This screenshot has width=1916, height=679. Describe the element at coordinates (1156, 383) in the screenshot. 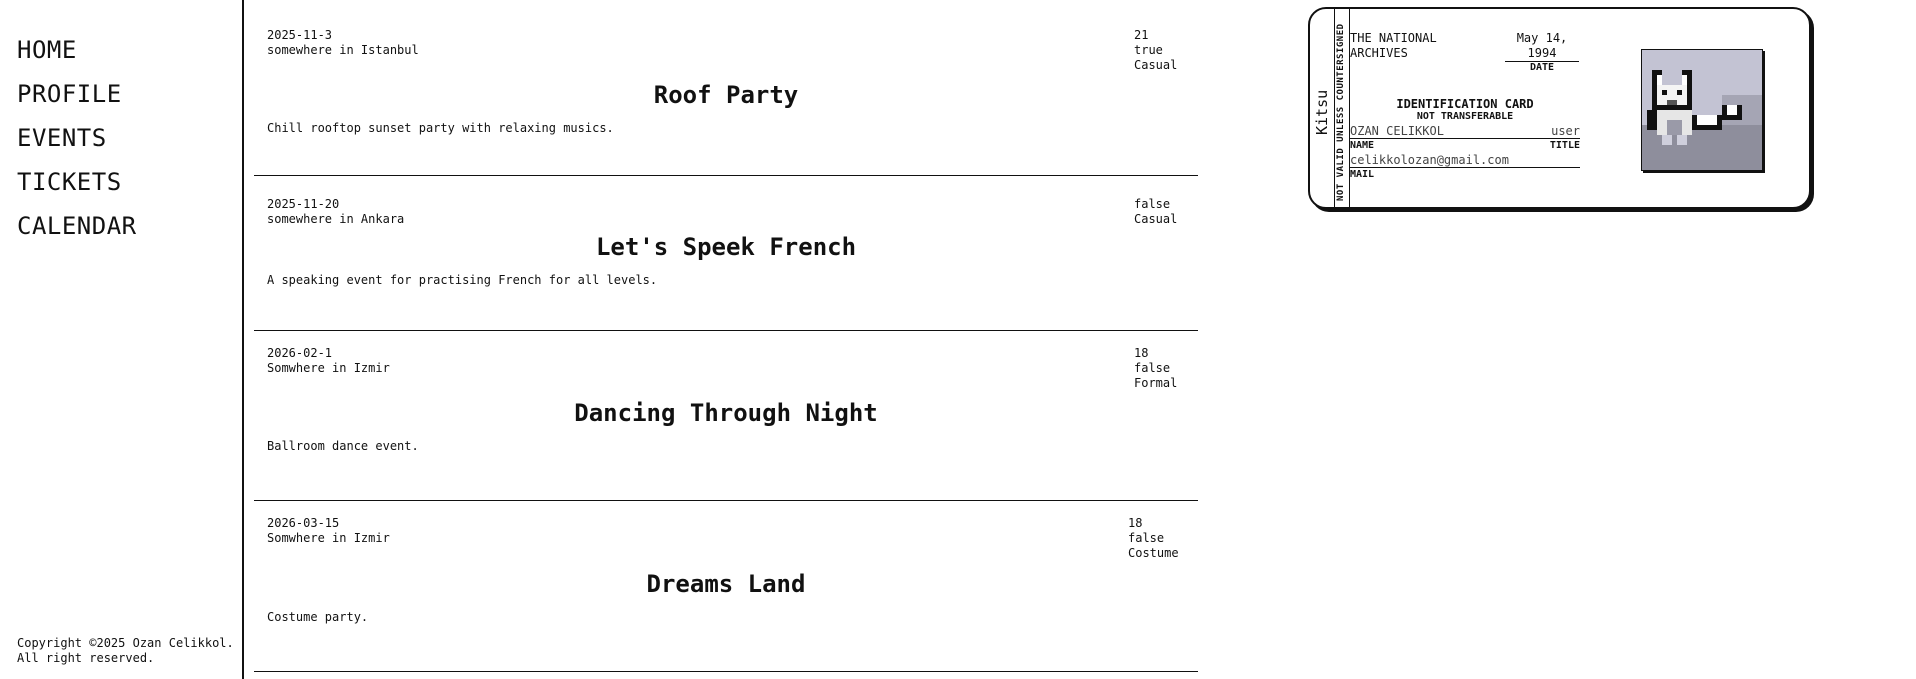

I see `event-dress: Formal` at that location.